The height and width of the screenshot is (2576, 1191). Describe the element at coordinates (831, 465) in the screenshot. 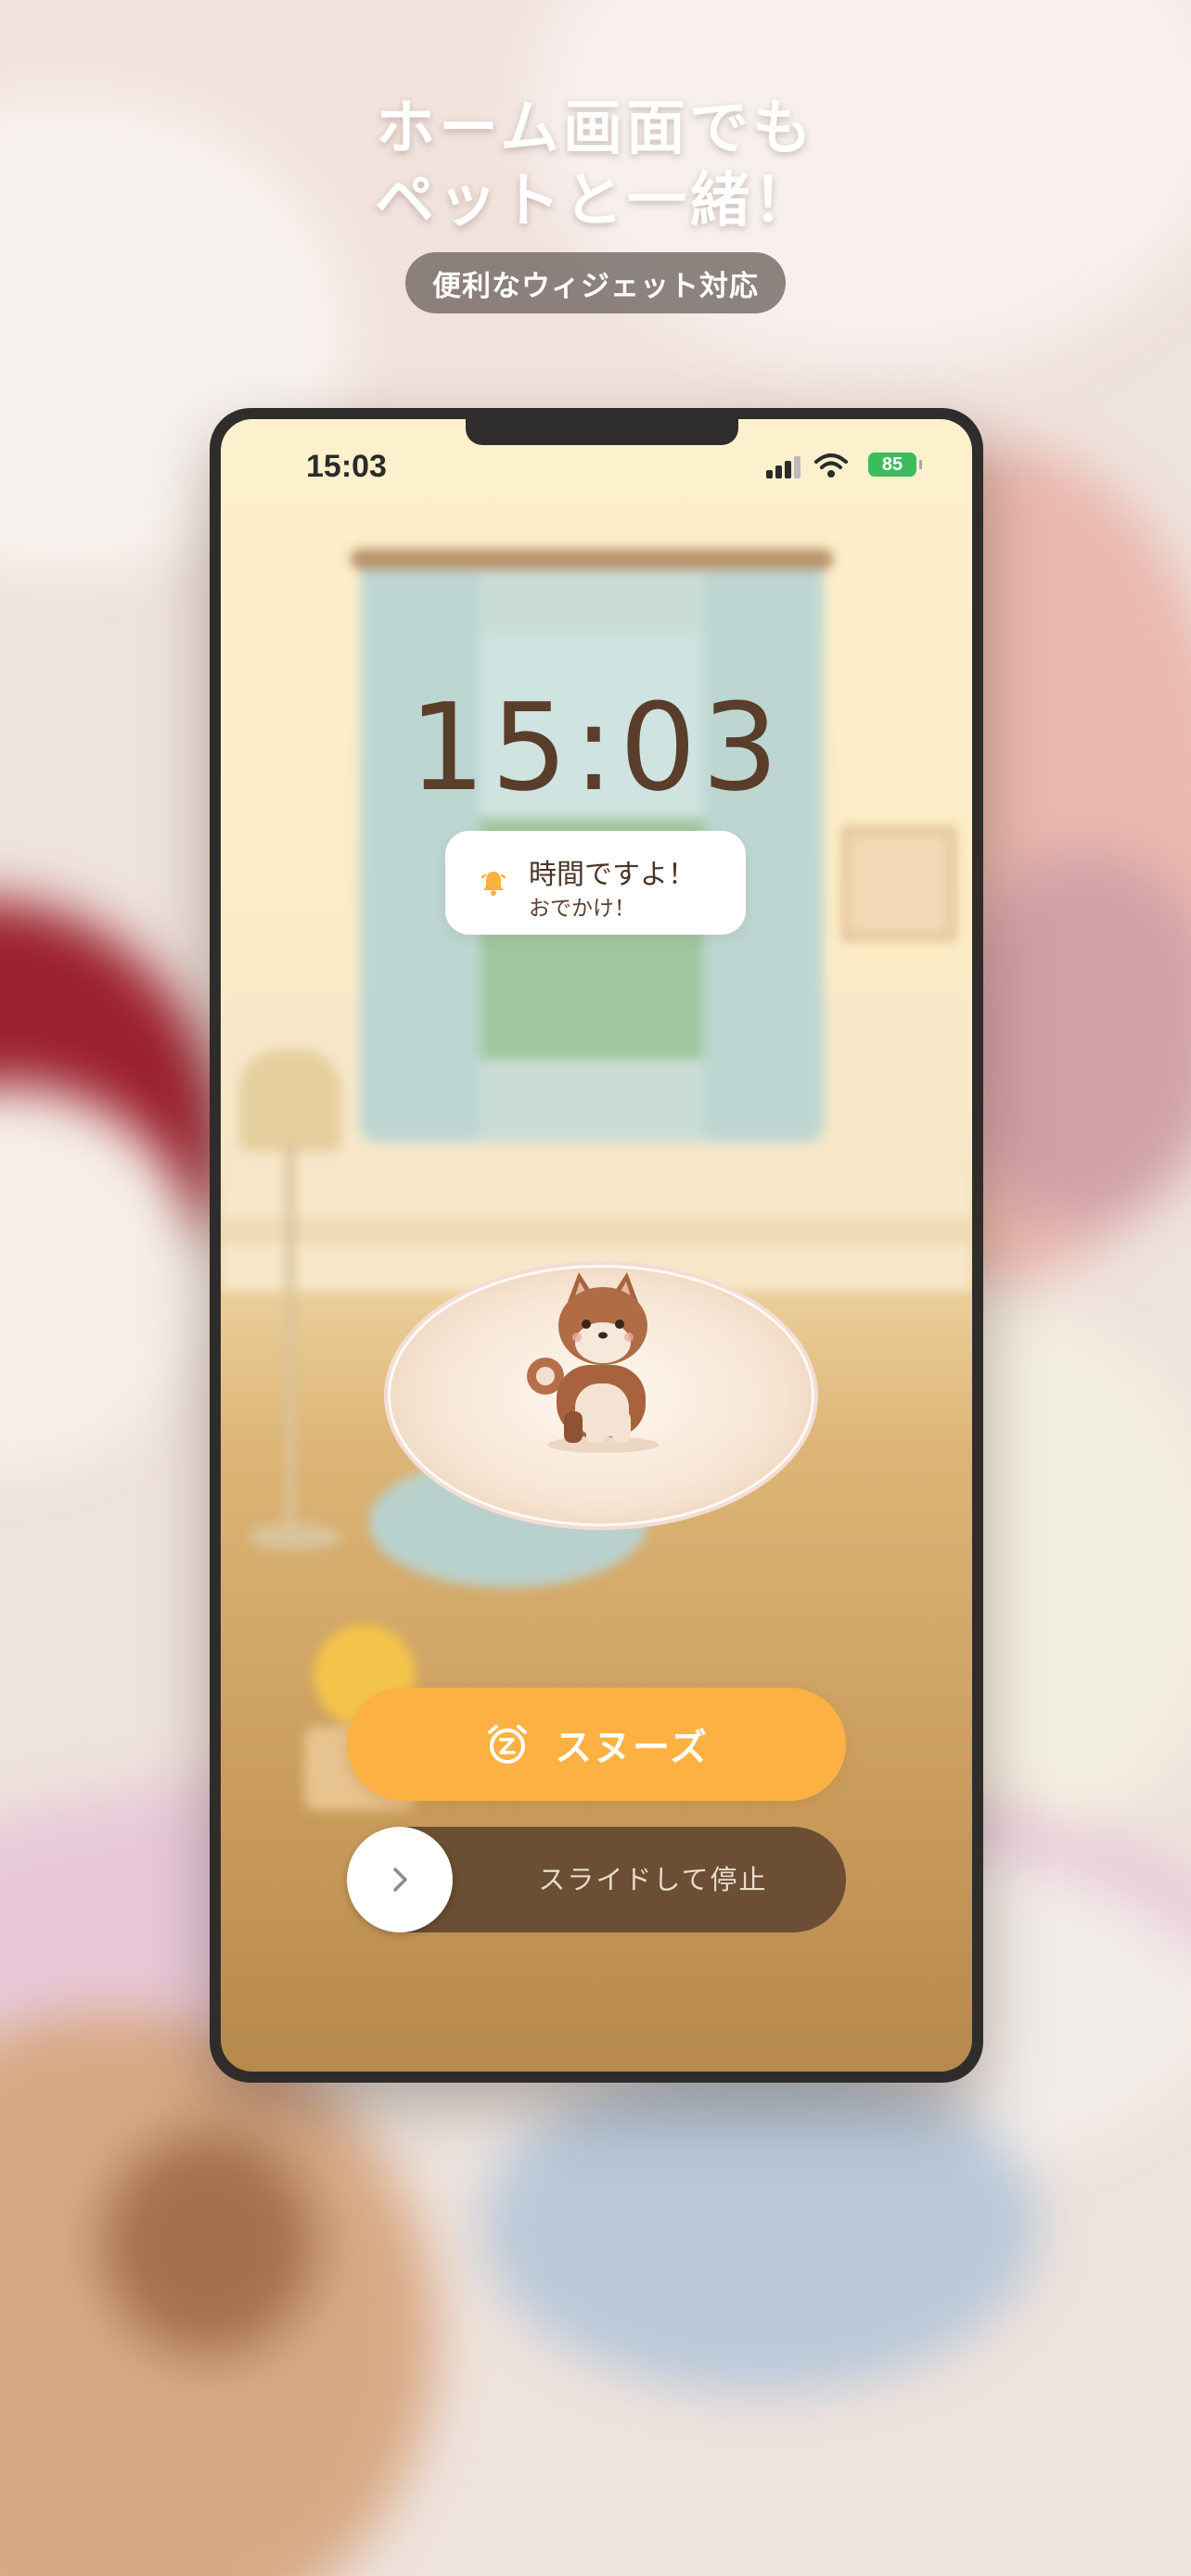

I see `wifi-icon` at that location.